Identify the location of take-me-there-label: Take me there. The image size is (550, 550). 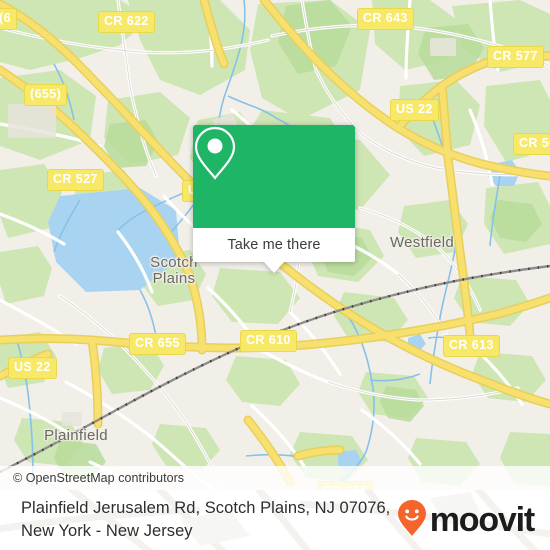
(274, 245).